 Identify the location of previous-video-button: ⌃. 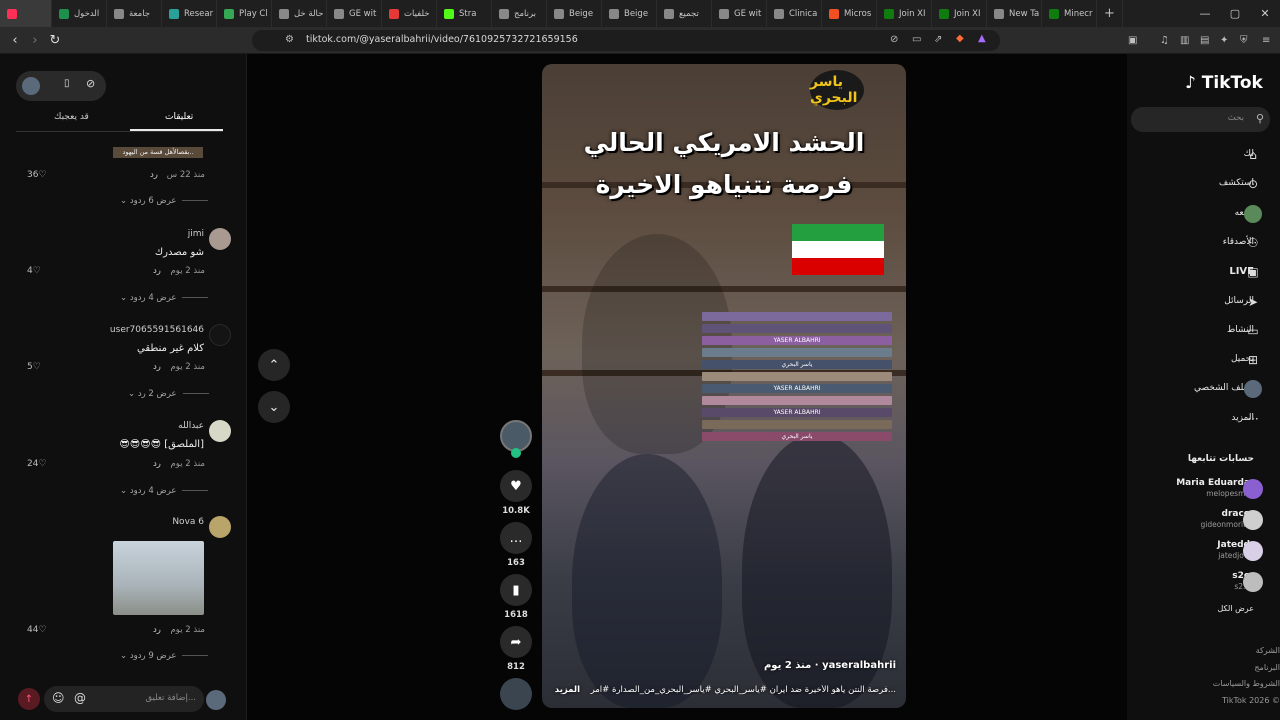
(274, 365).